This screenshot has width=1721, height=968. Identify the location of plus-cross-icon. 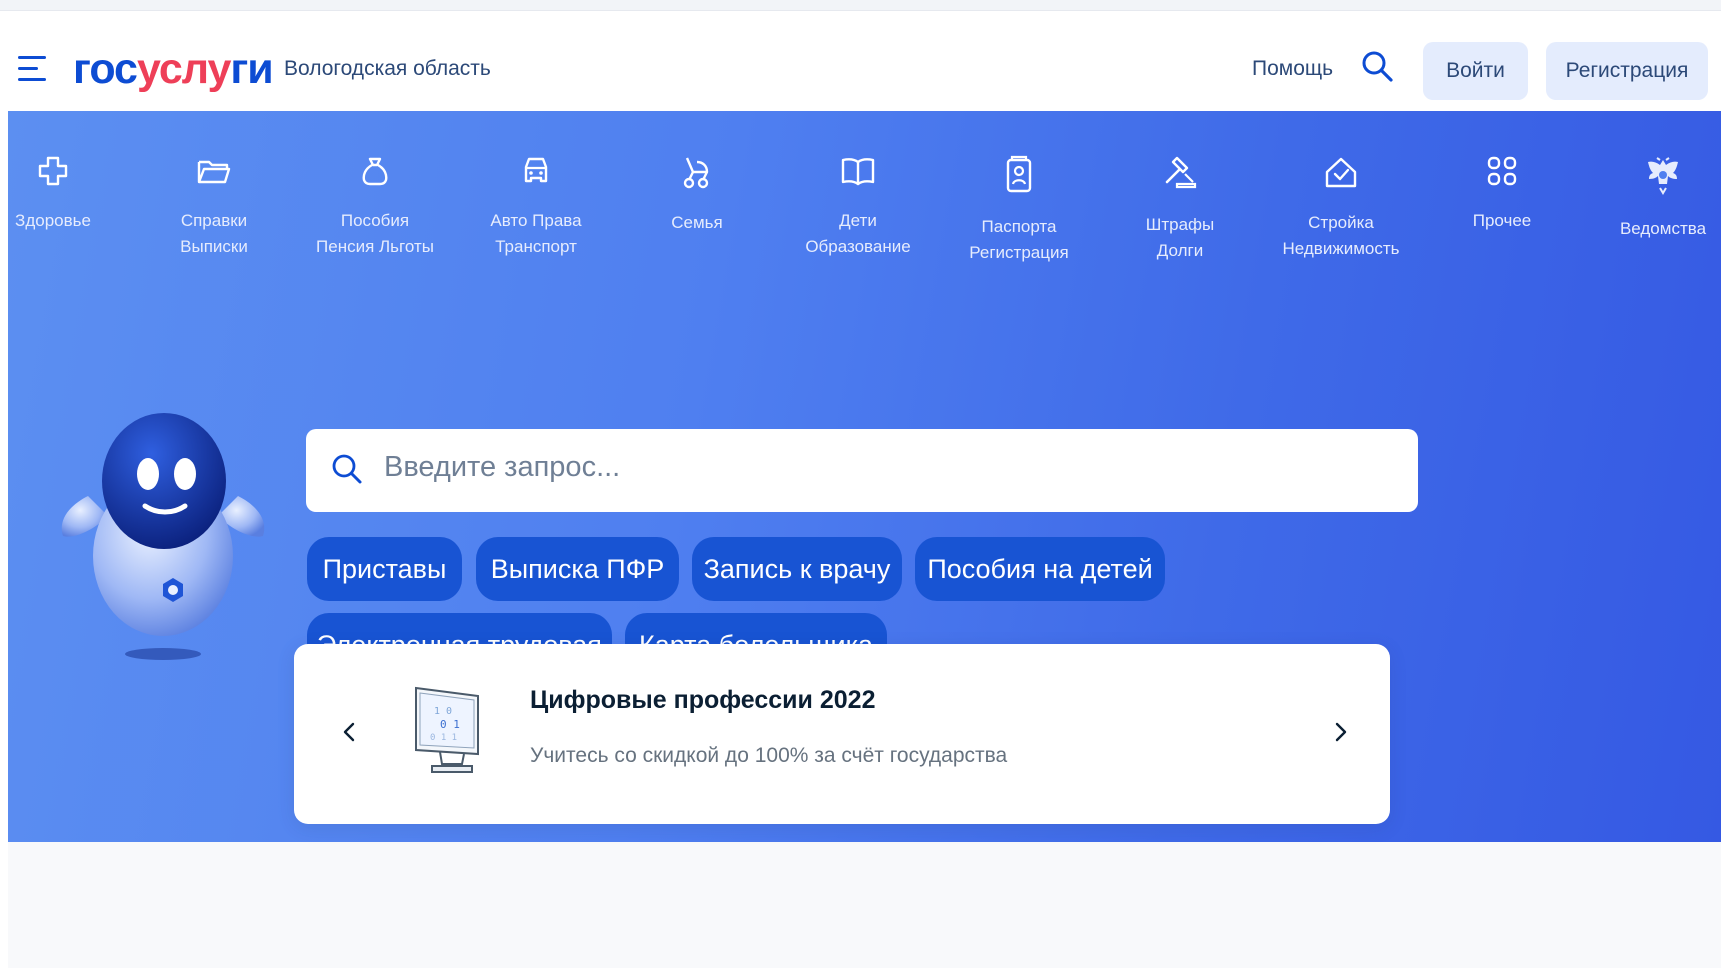
(53, 171).